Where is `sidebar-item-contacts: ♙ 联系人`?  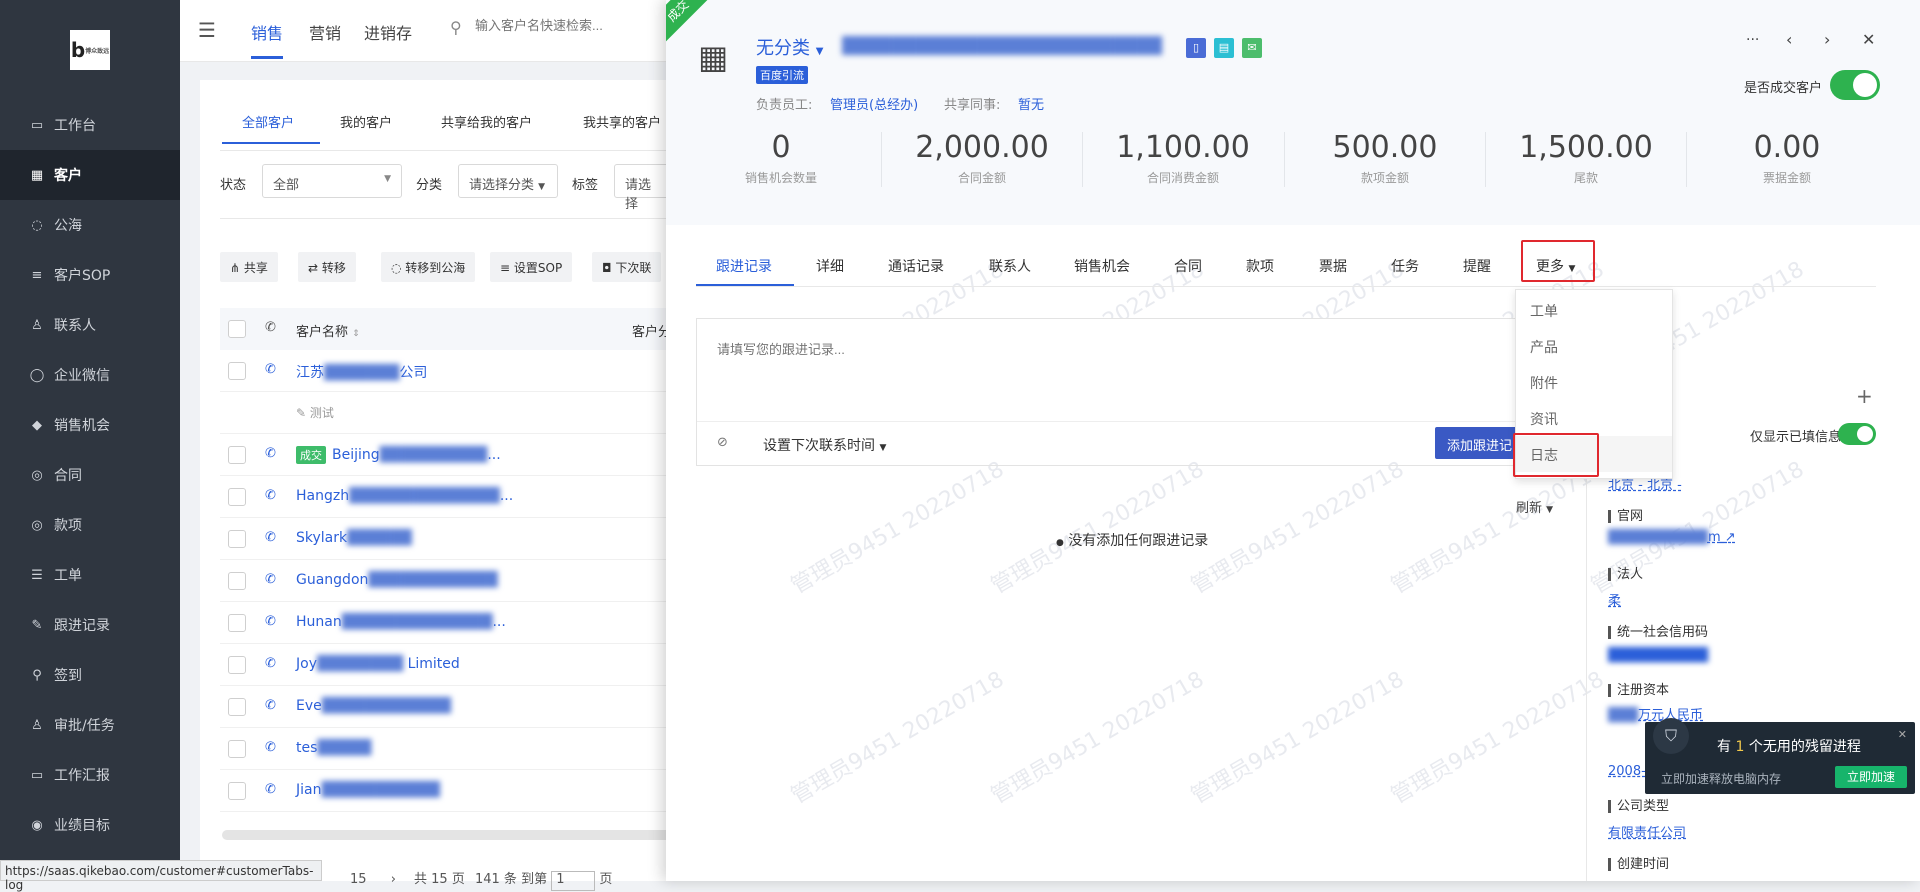 sidebar-item-contacts: ♙ 联系人 is located at coordinates (90, 325).